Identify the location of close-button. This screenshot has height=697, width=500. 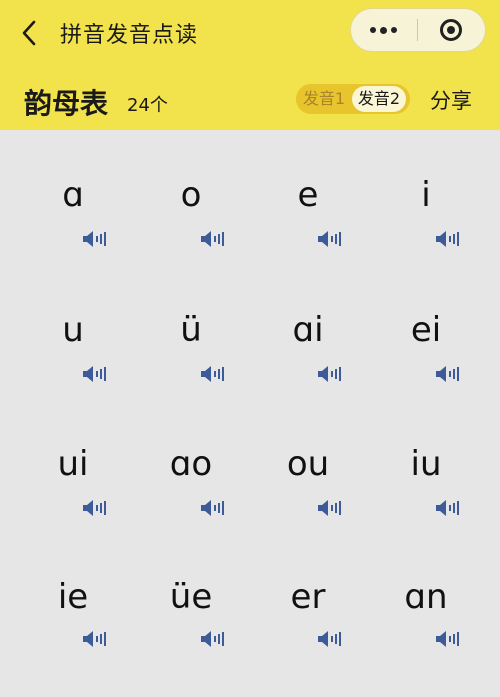
(452, 30).